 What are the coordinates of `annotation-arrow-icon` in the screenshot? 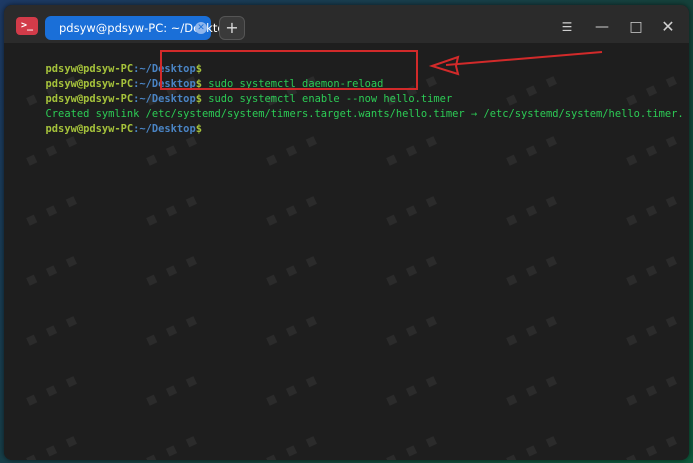 It's located at (515, 63).